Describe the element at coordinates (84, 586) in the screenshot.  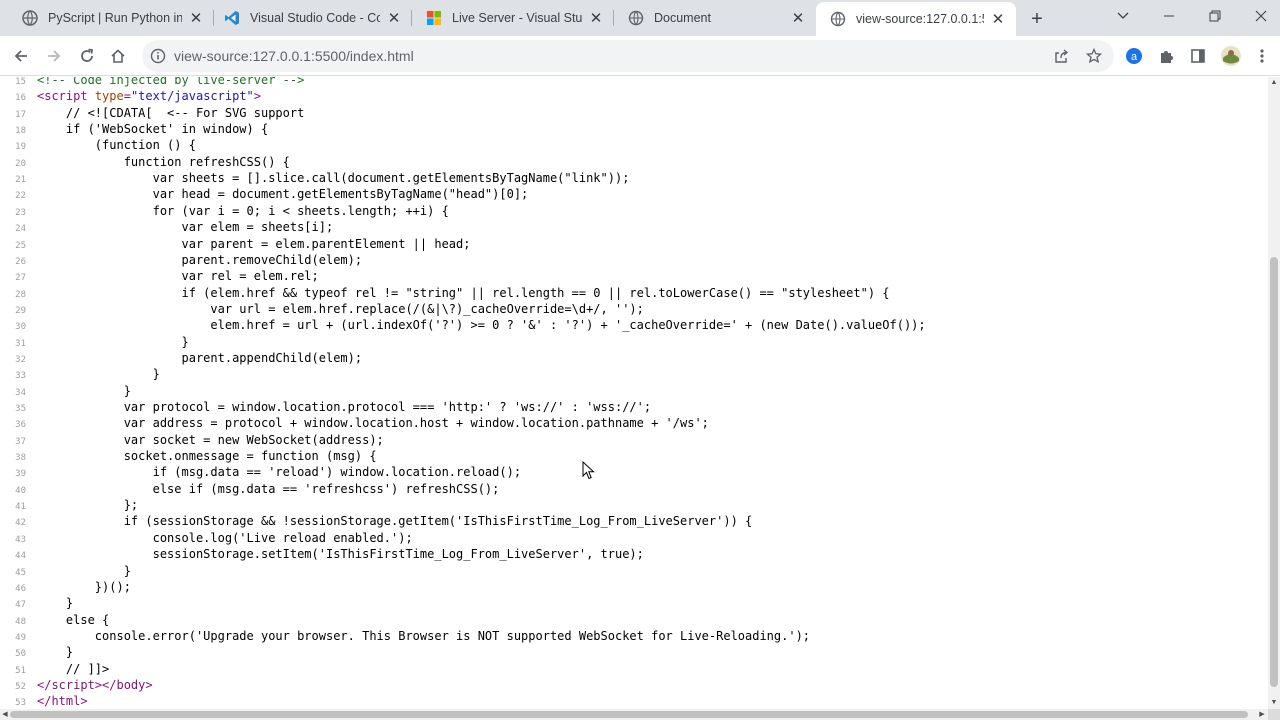
I see `line-code: })();` at that location.